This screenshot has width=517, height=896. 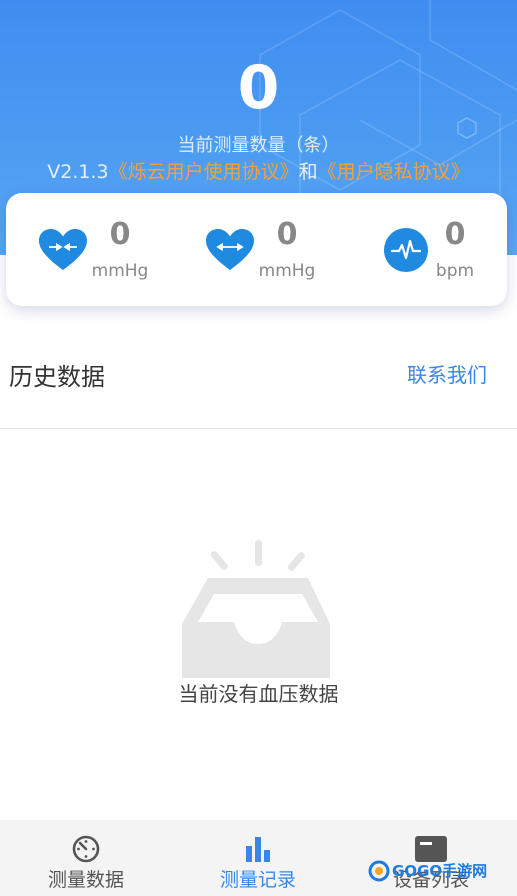 I want to click on measurement-count-label: 当前测量数量（条）, so click(x=258, y=145).